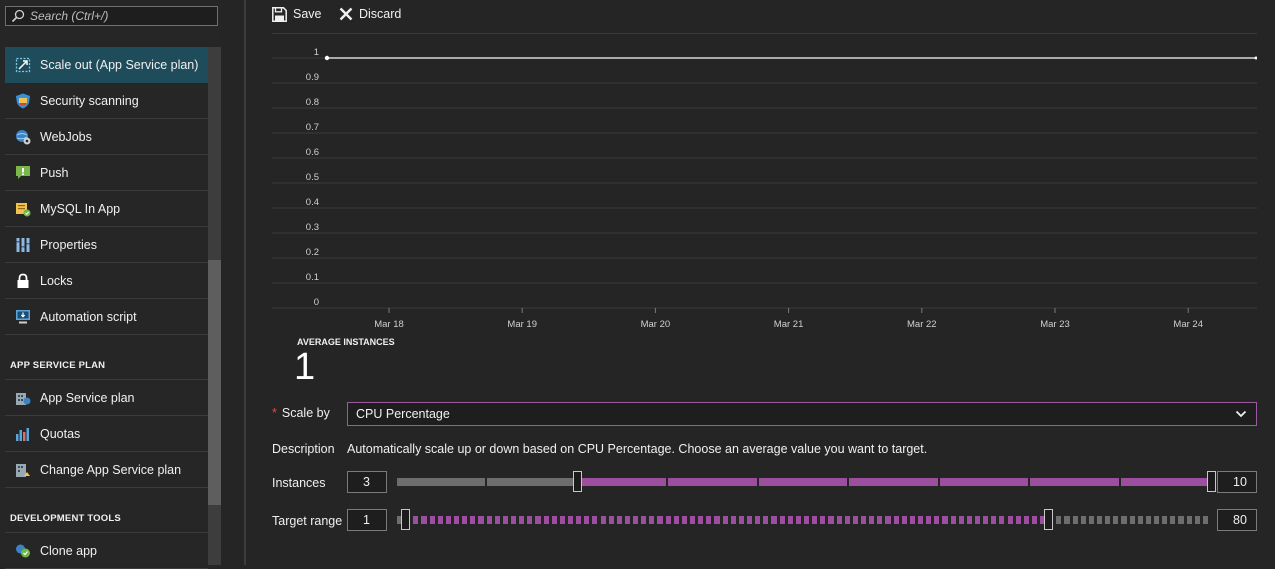 This screenshot has height=569, width=1275. I want to click on sidebar-item-webjobs: WebJobs, so click(106, 137).